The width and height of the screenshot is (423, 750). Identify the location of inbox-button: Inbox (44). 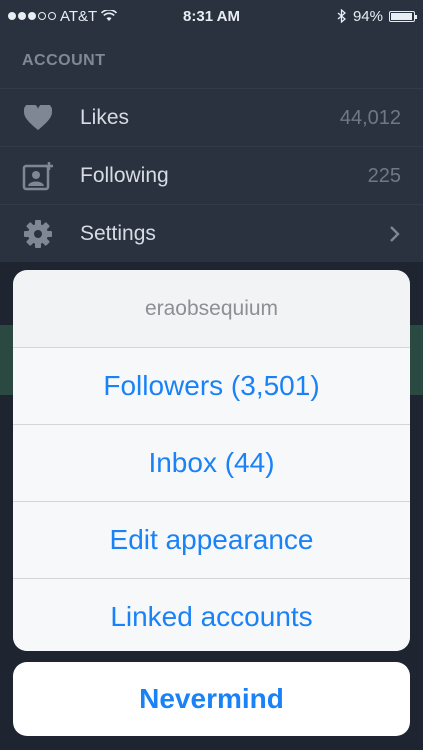
(211, 463).